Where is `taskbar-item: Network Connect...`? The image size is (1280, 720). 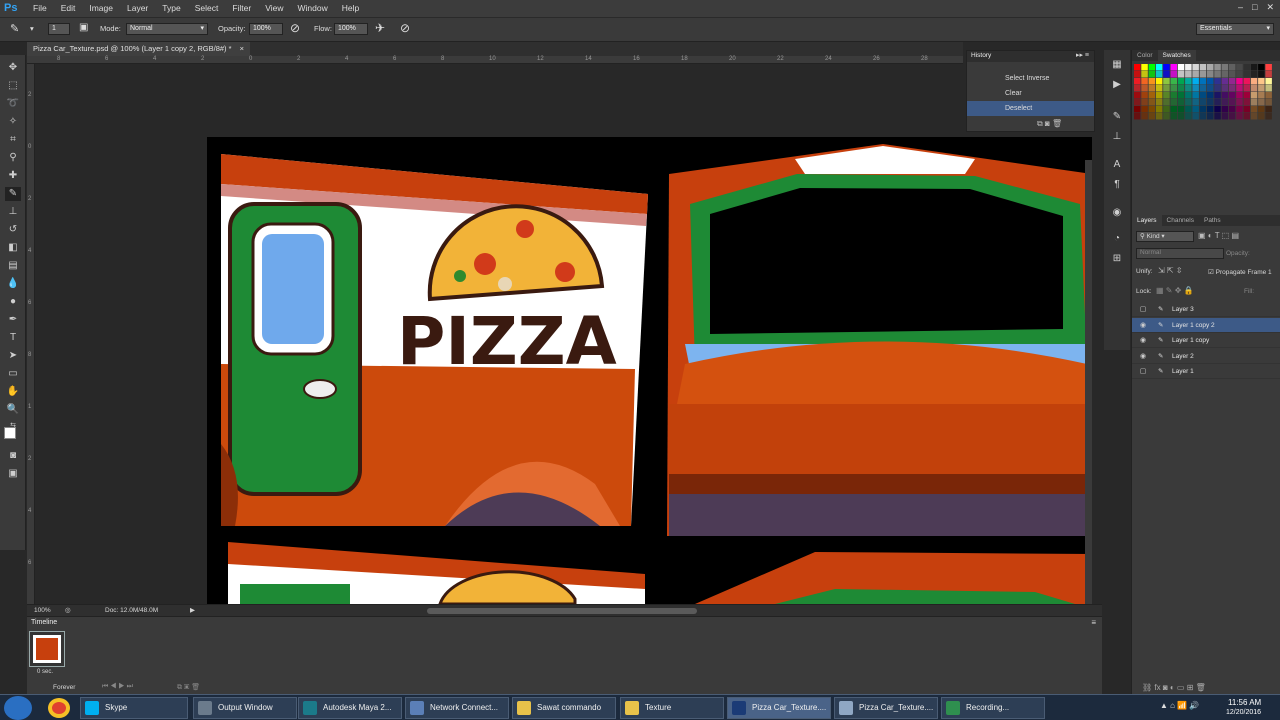 taskbar-item: Network Connect... is located at coordinates (457, 708).